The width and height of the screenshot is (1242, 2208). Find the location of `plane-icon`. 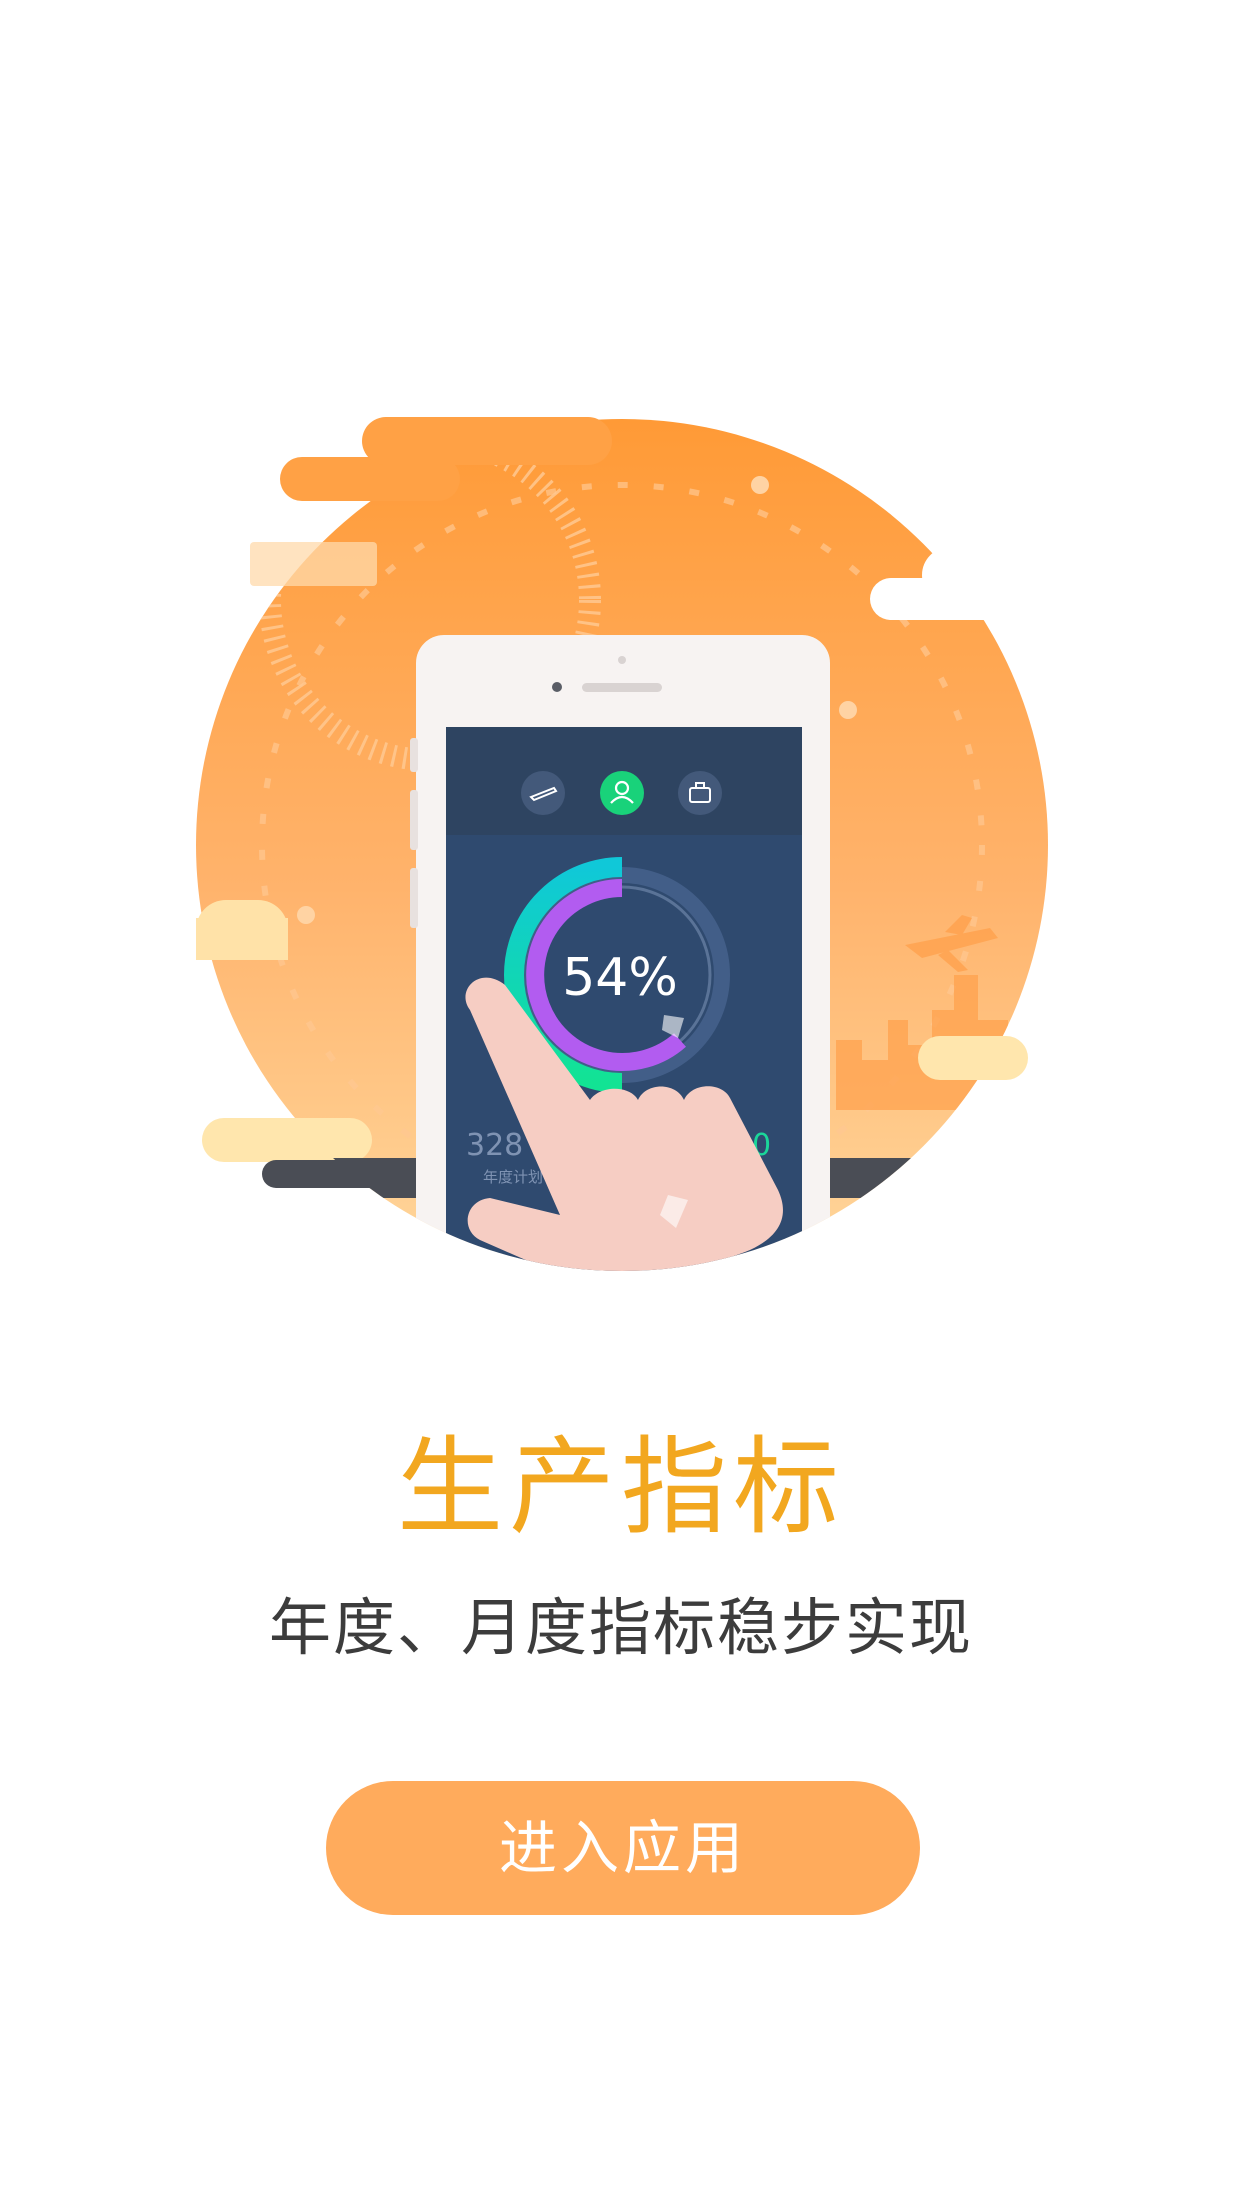

plane-icon is located at coordinates (543, 793).